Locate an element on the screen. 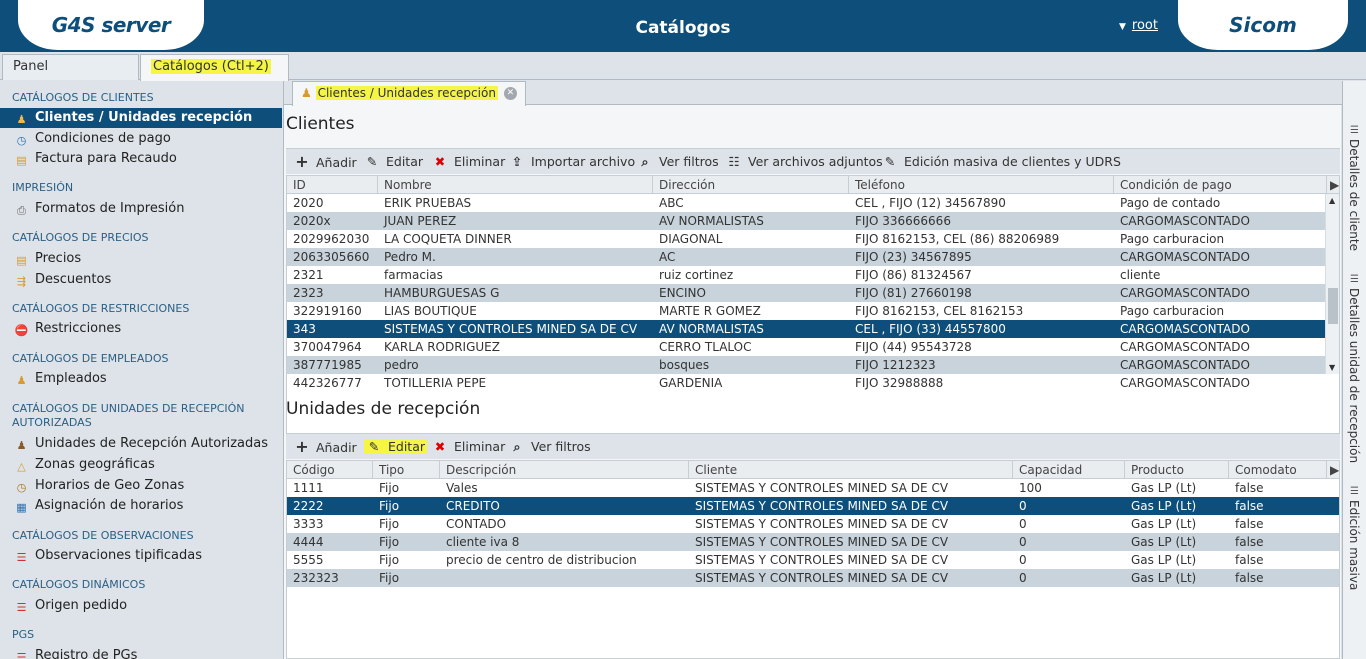 The height and width of the screenshot is (659, 1366). sidebar-section-title: CATÁLOGOS DE EMPLEADOS is located at coordinates (90, 358).